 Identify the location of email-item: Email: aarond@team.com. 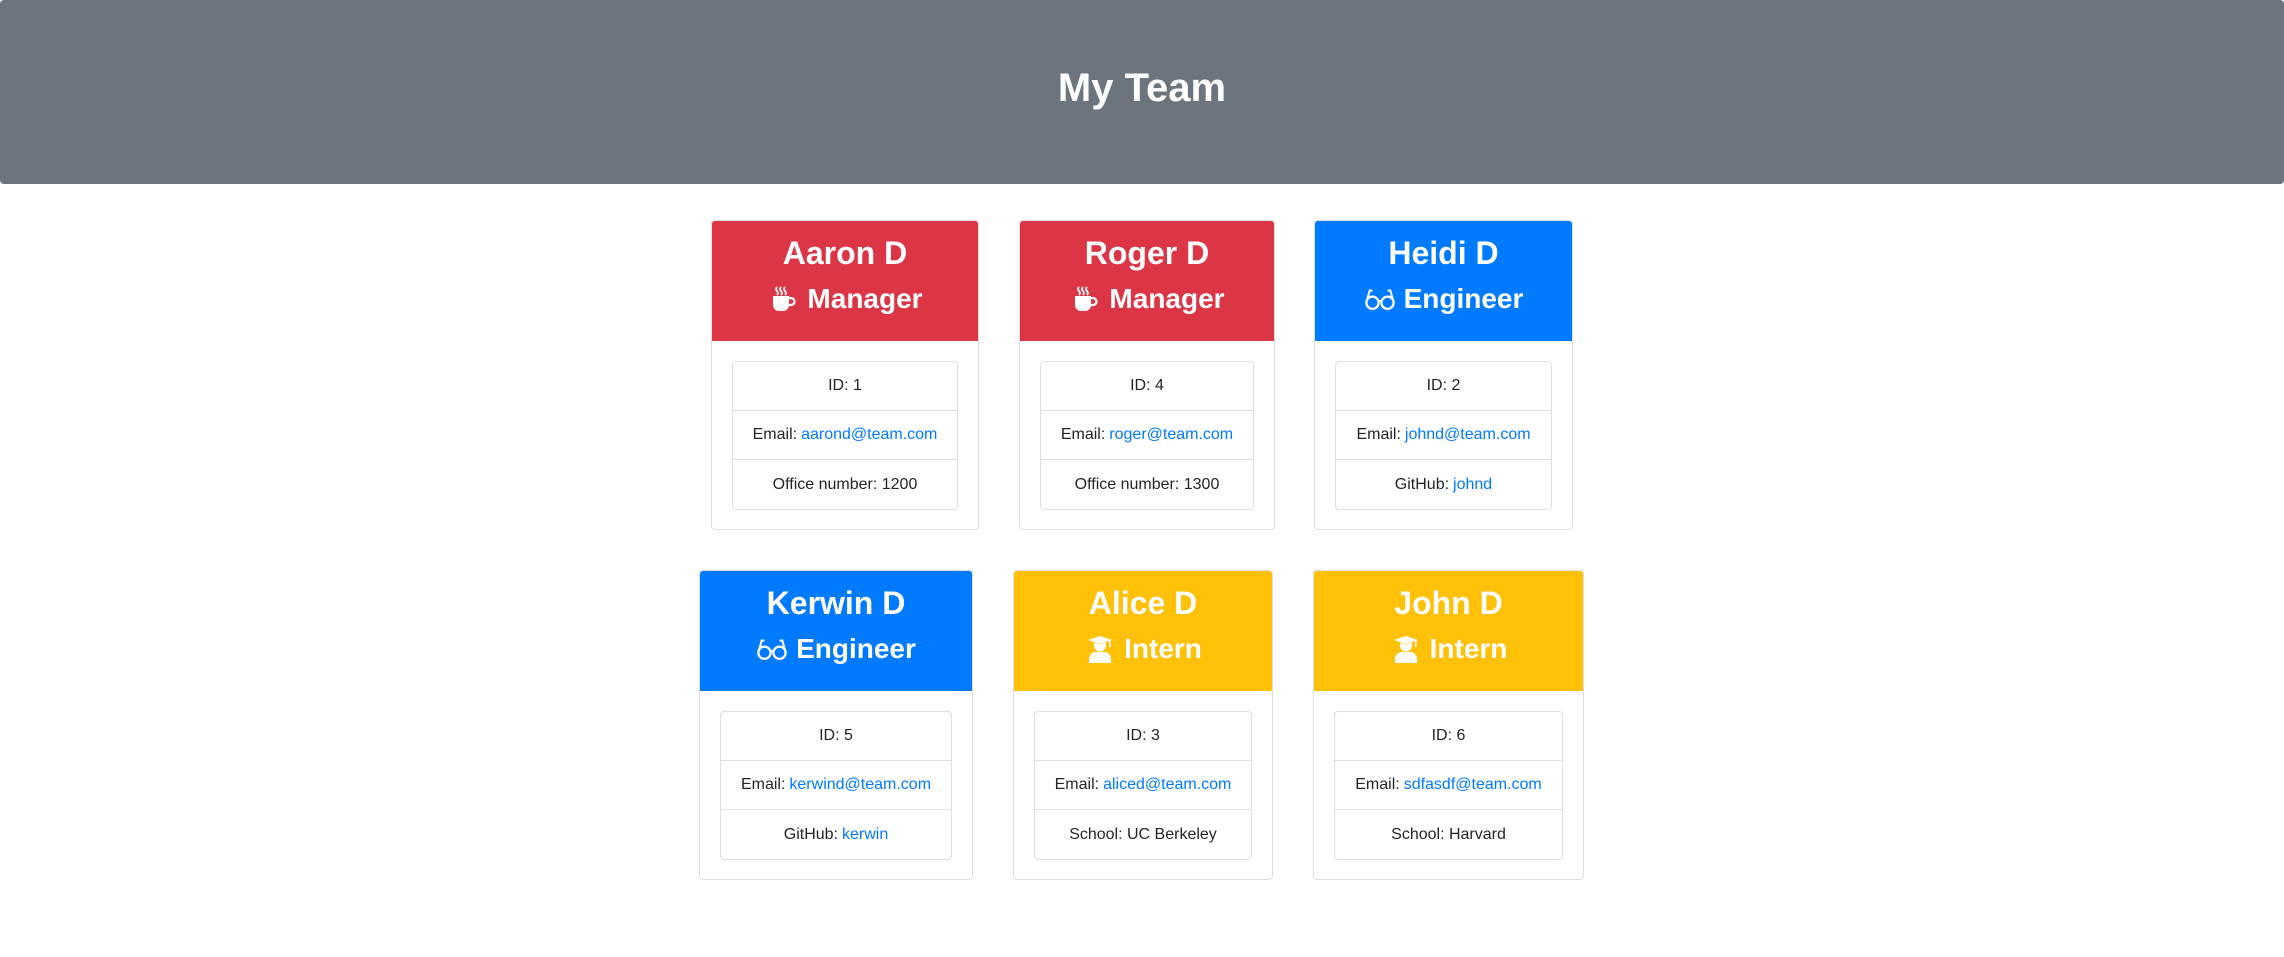
(845, 435).